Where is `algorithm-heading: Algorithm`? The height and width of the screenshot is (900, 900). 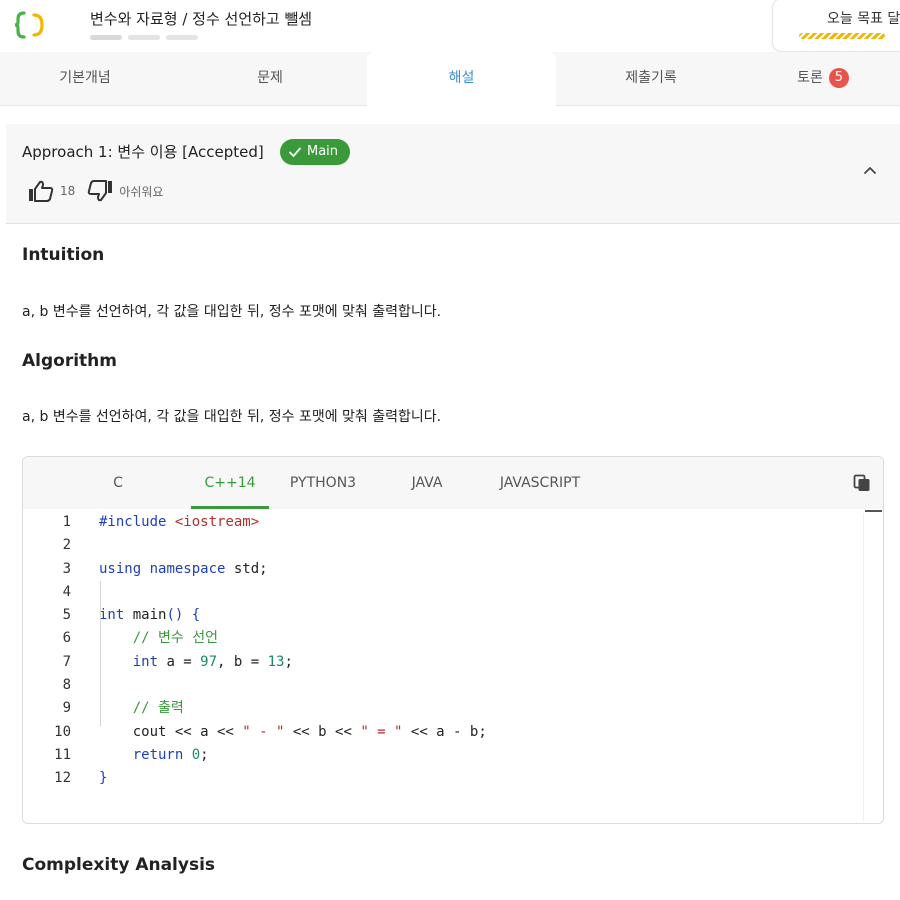
algorithm-heading: Algorithm is located at coordinates (69, 361).